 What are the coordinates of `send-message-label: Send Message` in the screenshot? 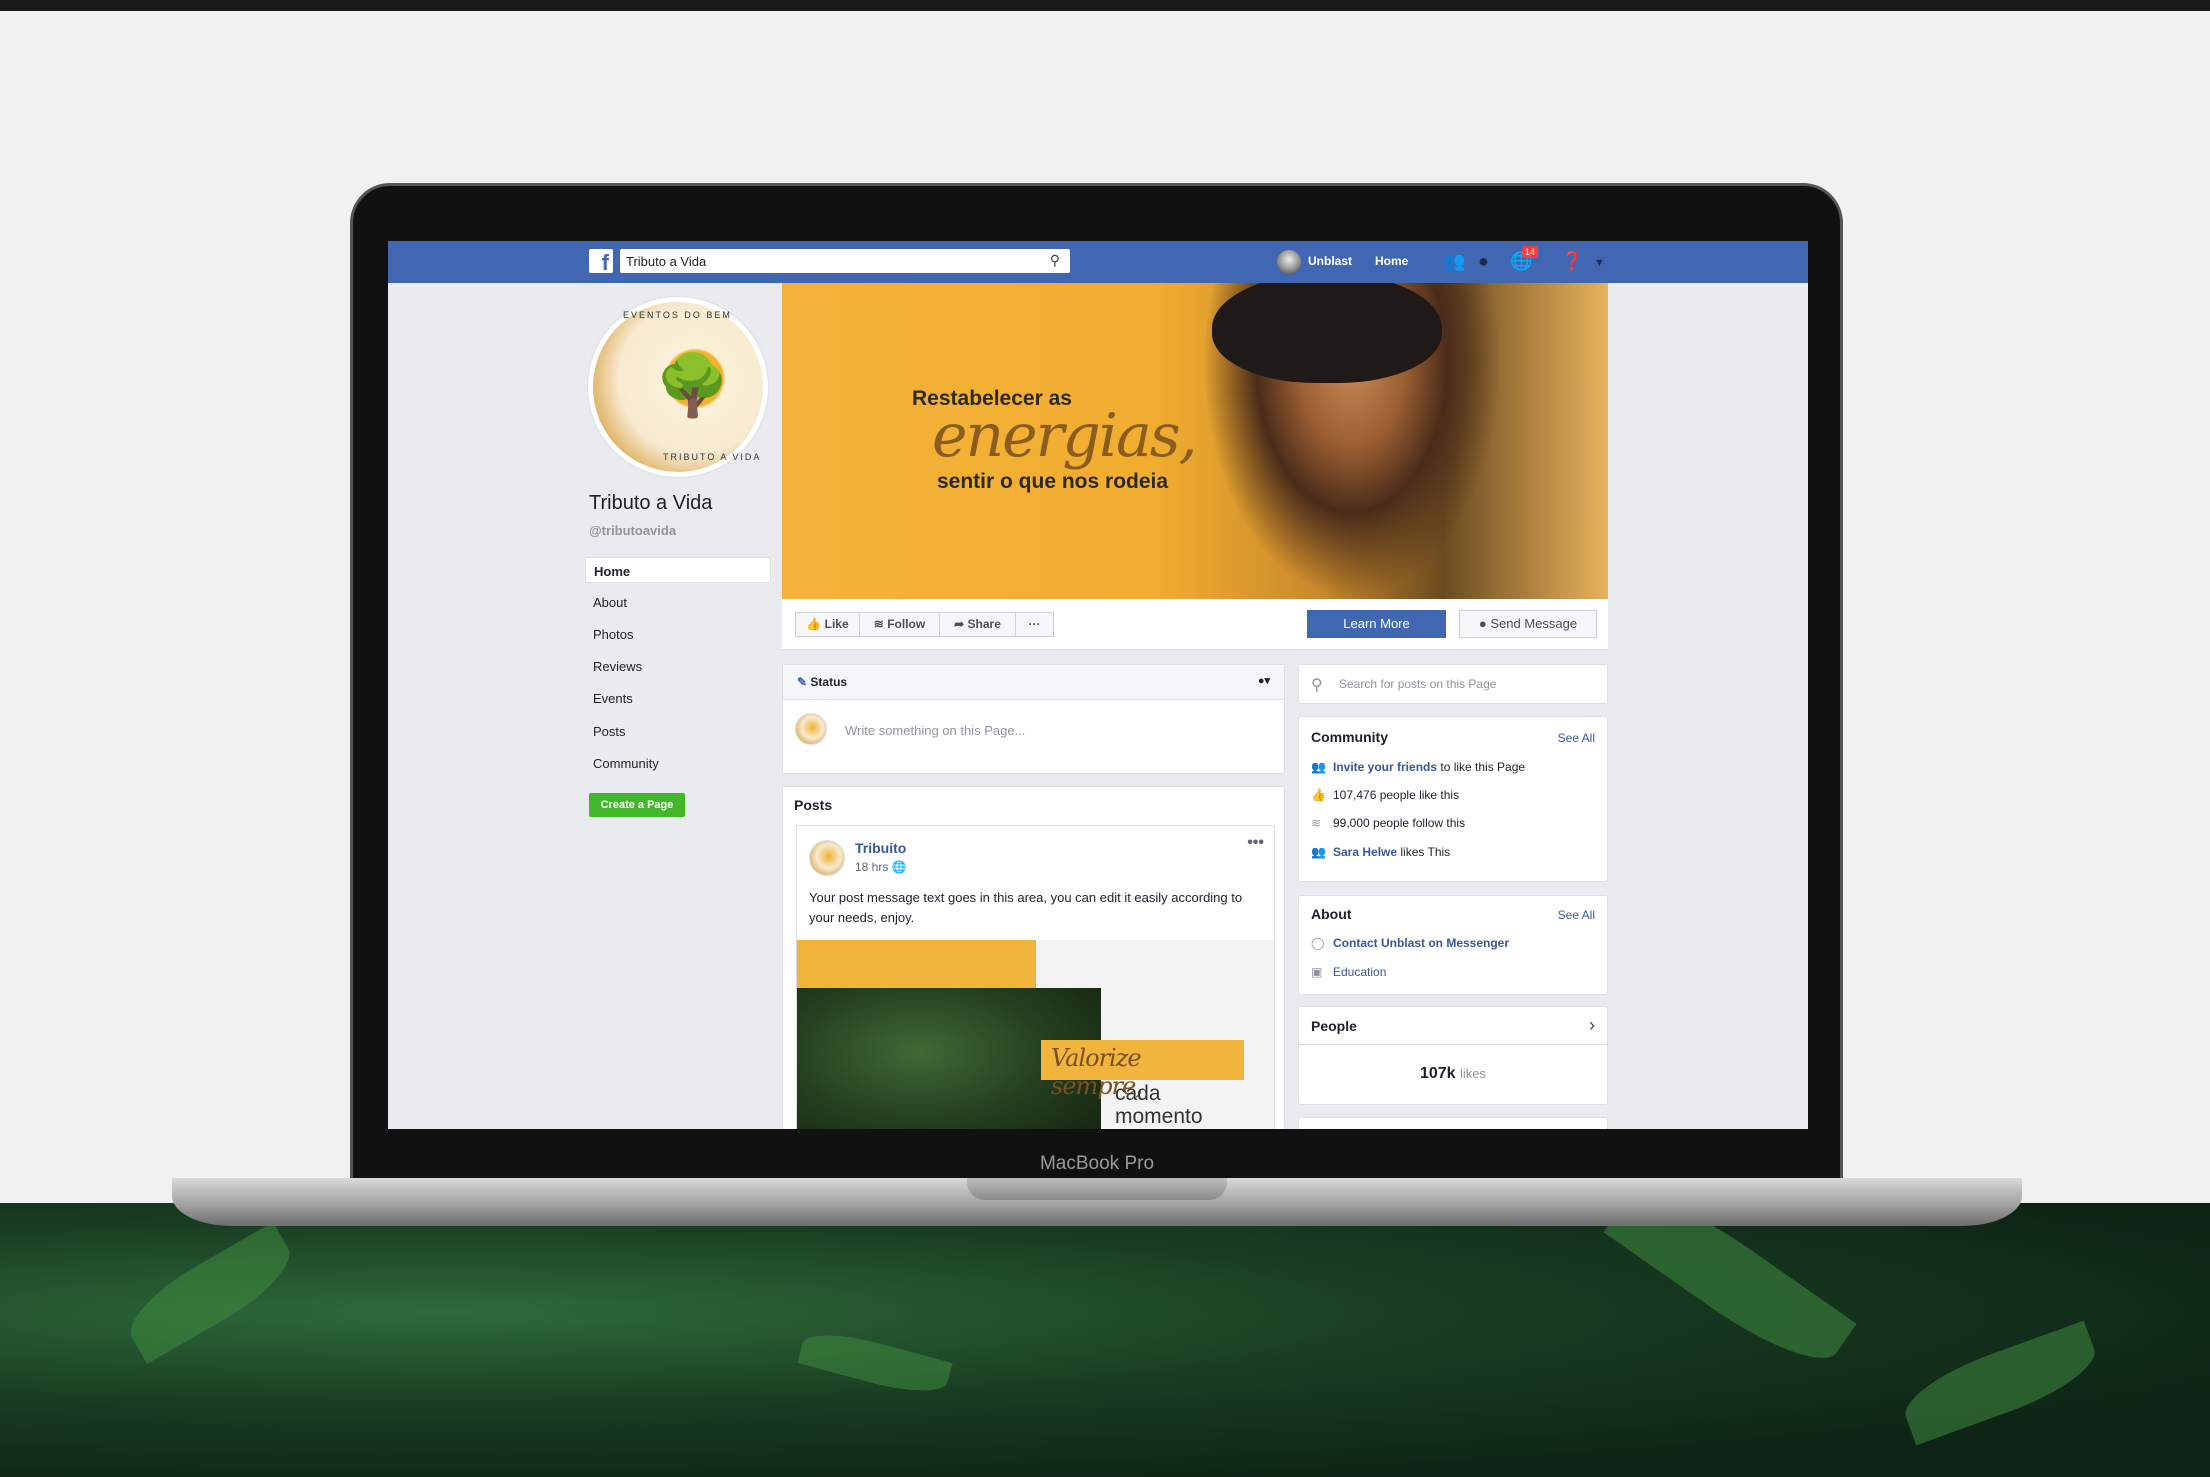 It's located at (1534, 623).